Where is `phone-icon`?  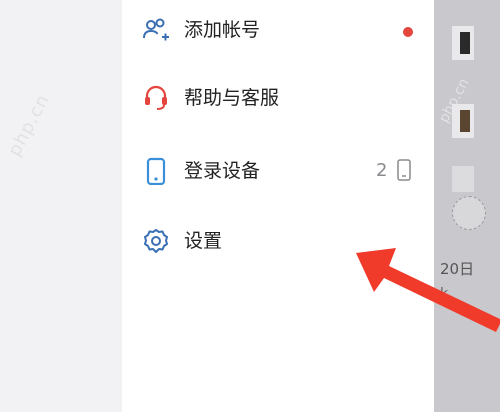 phone-icon is located at coordinates (156, 171).